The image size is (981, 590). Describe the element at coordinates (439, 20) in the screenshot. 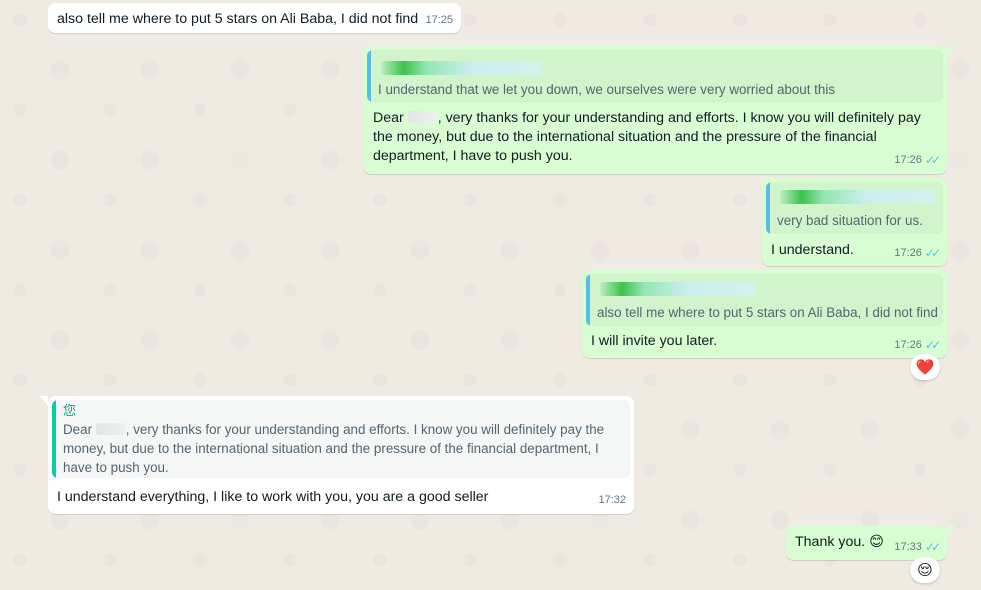

I see `message-time: 17:25` at that location.